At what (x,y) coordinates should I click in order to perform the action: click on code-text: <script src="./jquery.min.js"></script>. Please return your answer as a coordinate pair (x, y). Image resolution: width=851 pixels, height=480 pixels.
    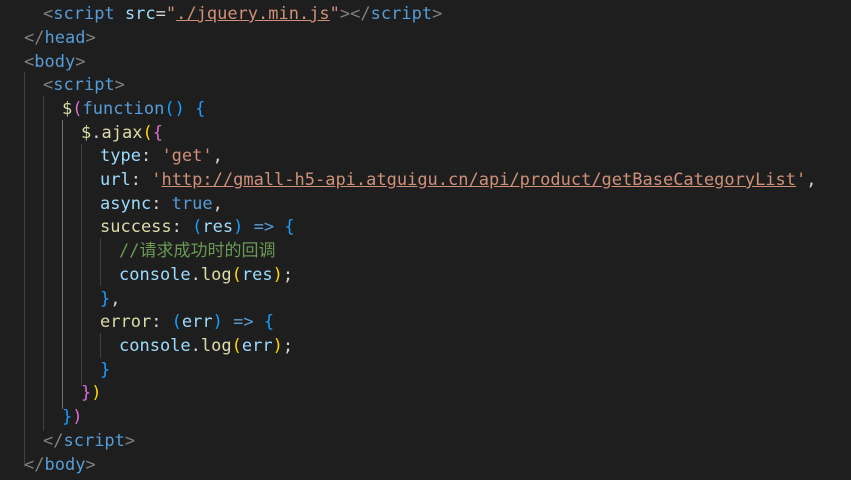
    Looking at the image, I should click on (242, 15).